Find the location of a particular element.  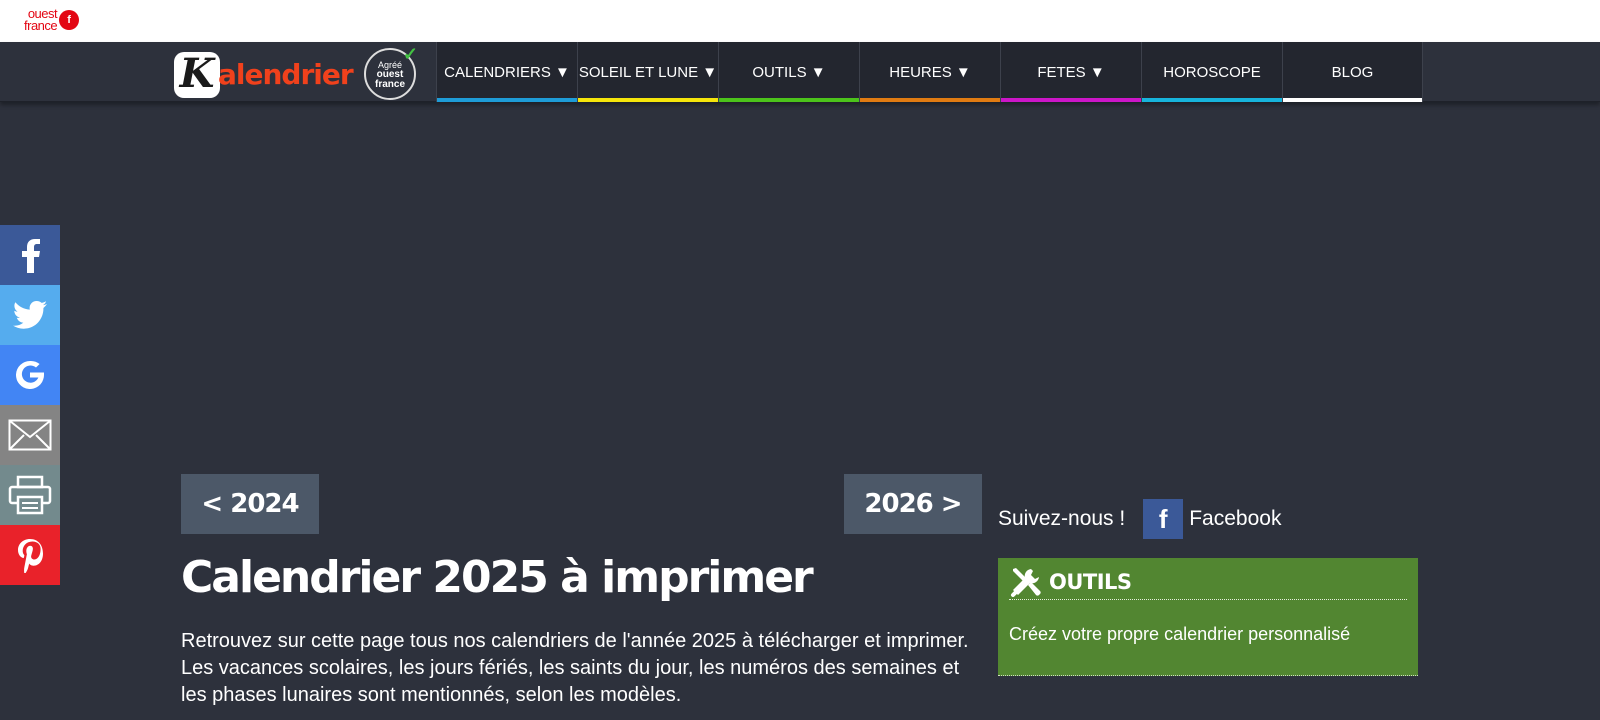

logo-text: alendrier is located at coordinates (286, 74).